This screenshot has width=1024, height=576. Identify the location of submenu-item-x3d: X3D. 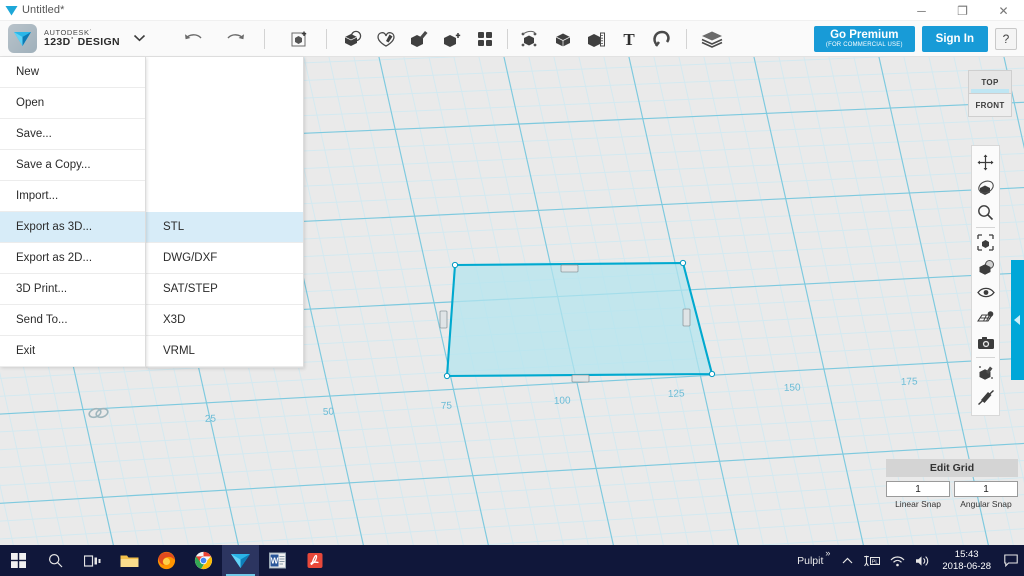
(224, 320).